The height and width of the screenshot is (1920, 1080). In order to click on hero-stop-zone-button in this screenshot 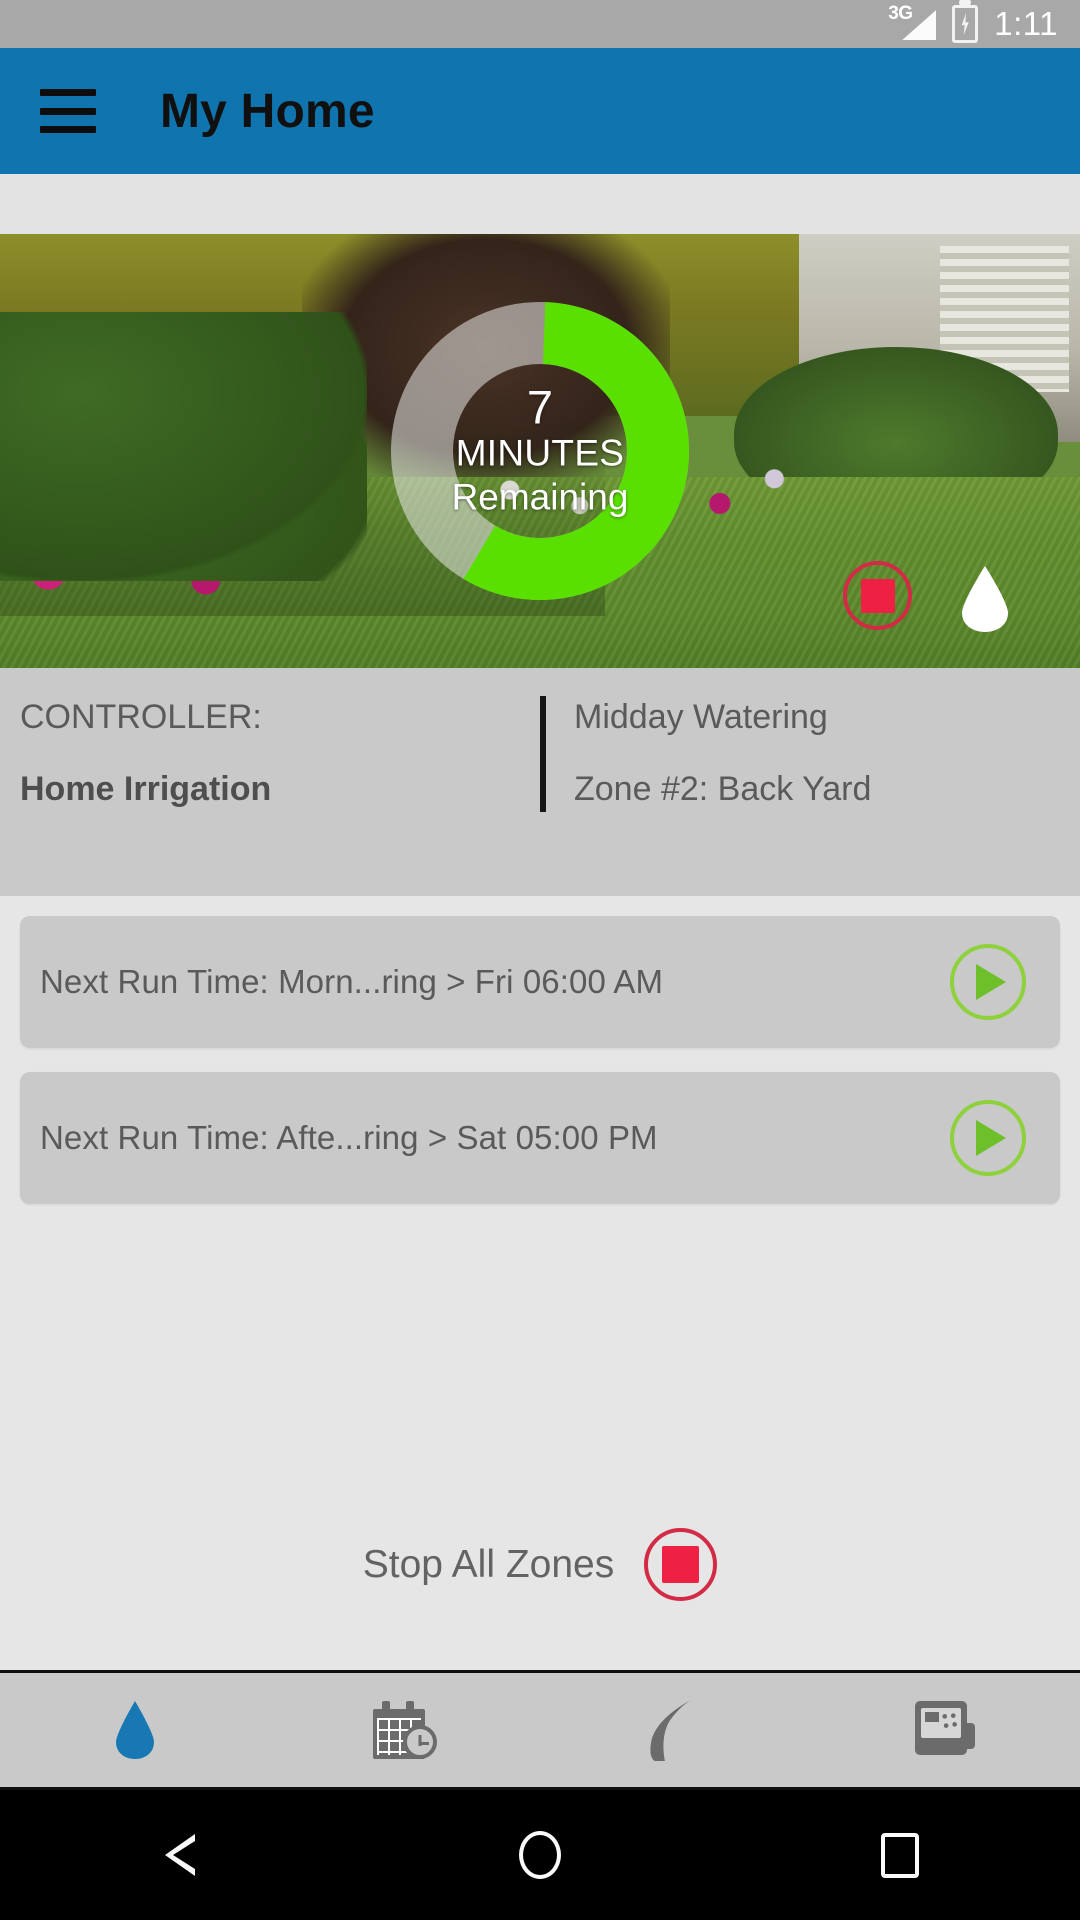, I will do `click(877, 595)`.